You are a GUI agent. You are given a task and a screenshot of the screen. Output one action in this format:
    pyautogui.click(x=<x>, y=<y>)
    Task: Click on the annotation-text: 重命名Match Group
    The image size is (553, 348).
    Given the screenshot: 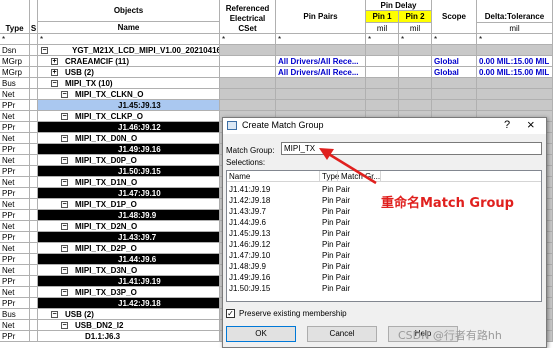 What is the action you would take?
    pyautogui.click(x=447, y=203)
    